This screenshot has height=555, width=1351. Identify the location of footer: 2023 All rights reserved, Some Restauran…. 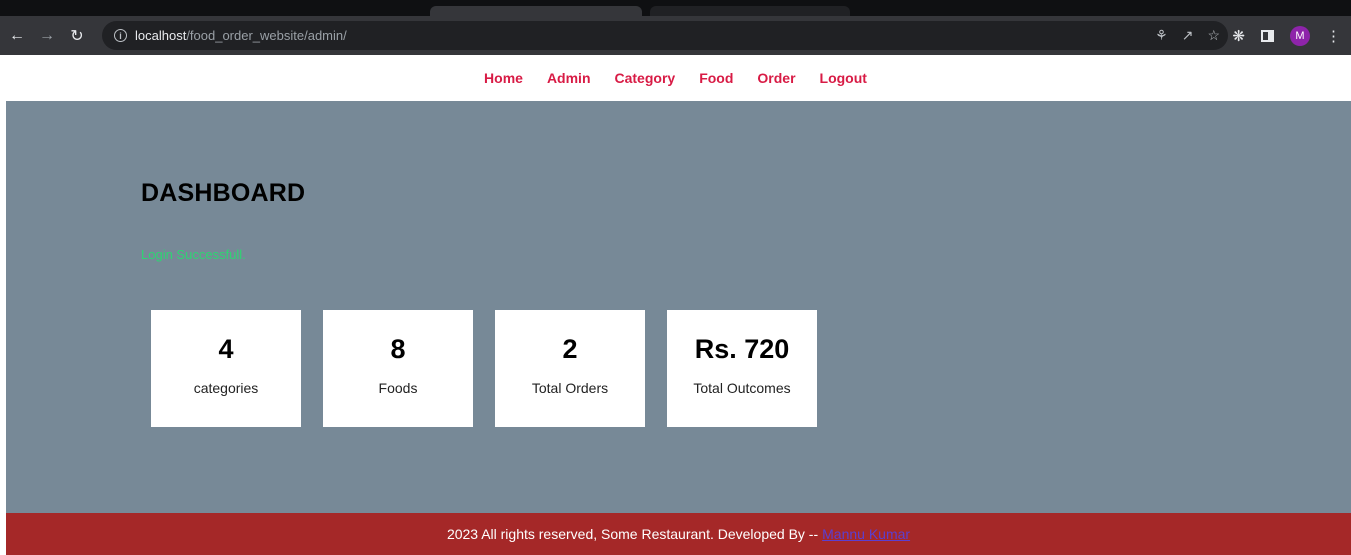
(678, 534).